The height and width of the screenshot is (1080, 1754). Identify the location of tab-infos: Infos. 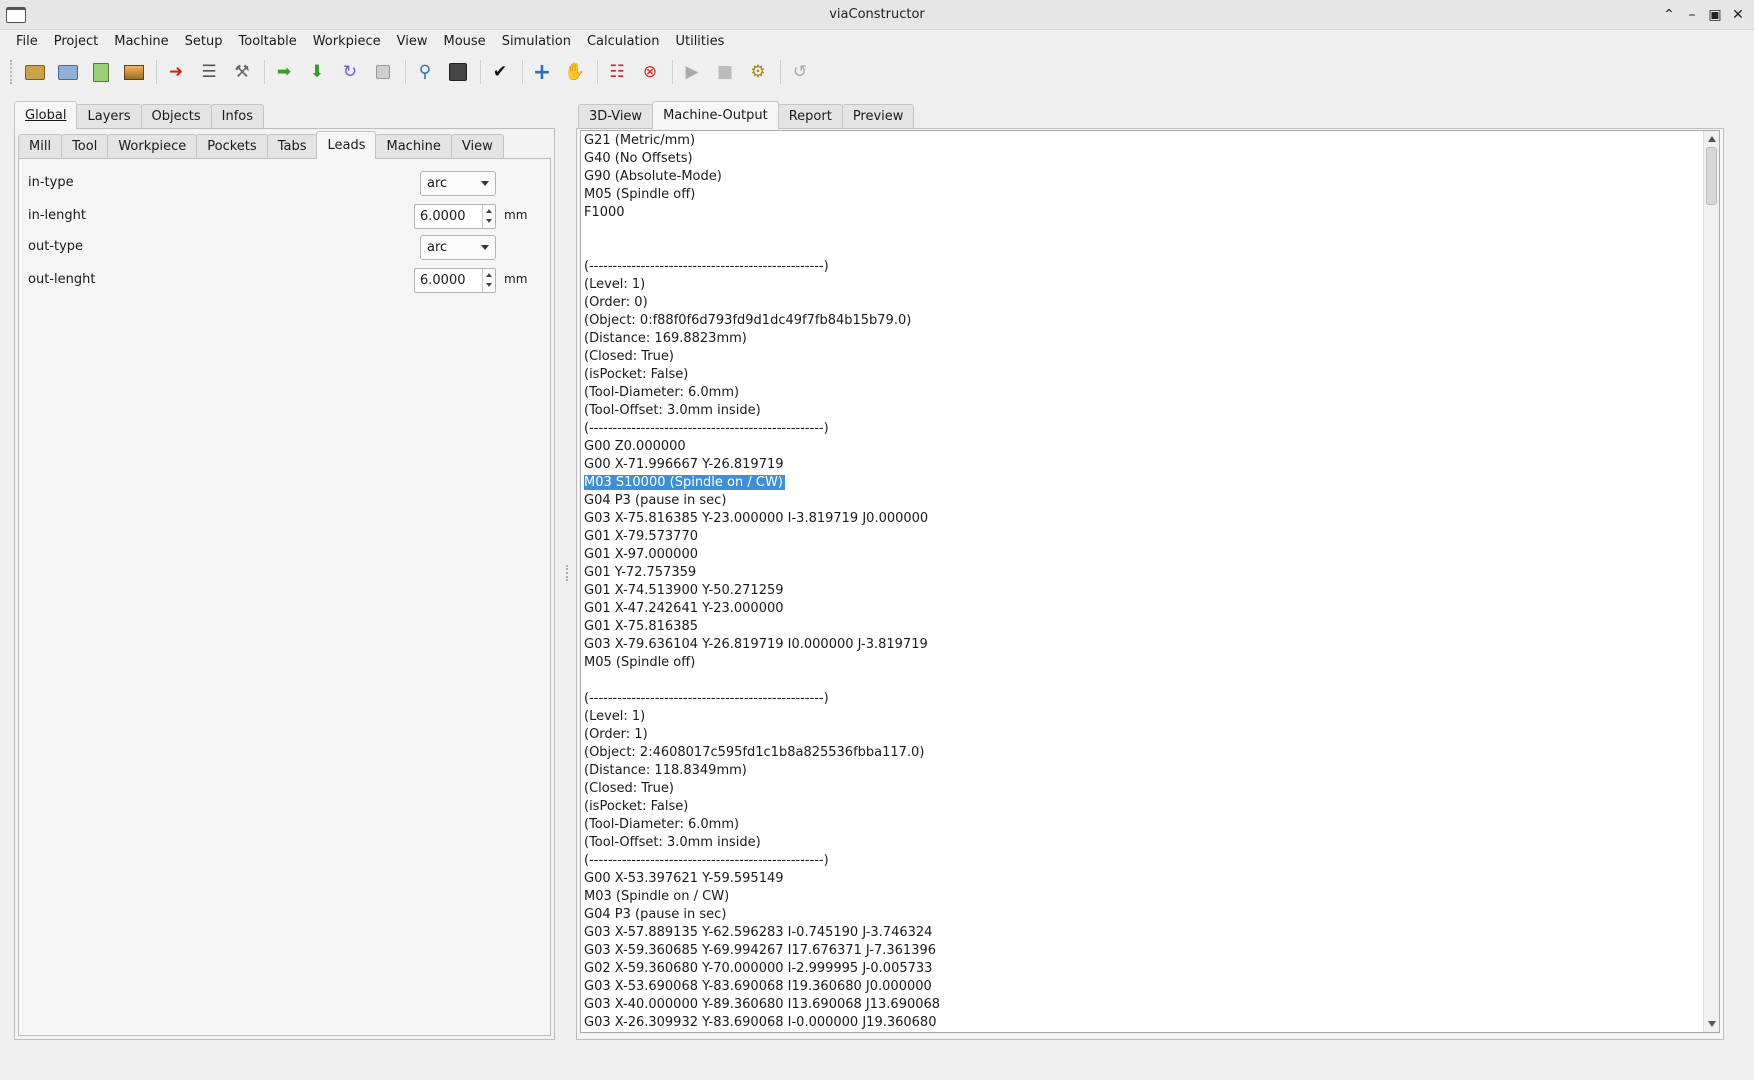
(237, 116).